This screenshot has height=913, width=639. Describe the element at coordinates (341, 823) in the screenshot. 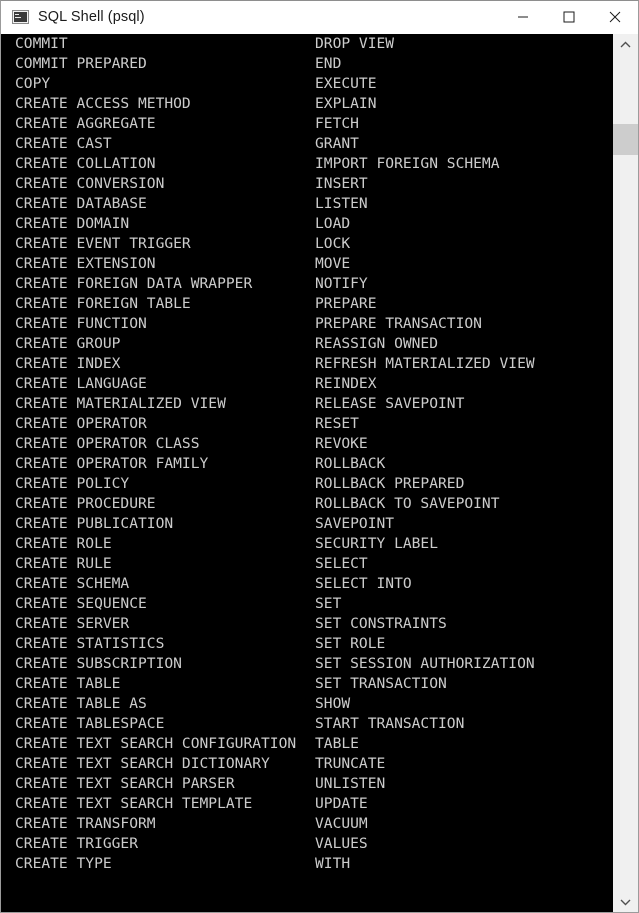

I see `sql-command-right: VACUUM` at that location.